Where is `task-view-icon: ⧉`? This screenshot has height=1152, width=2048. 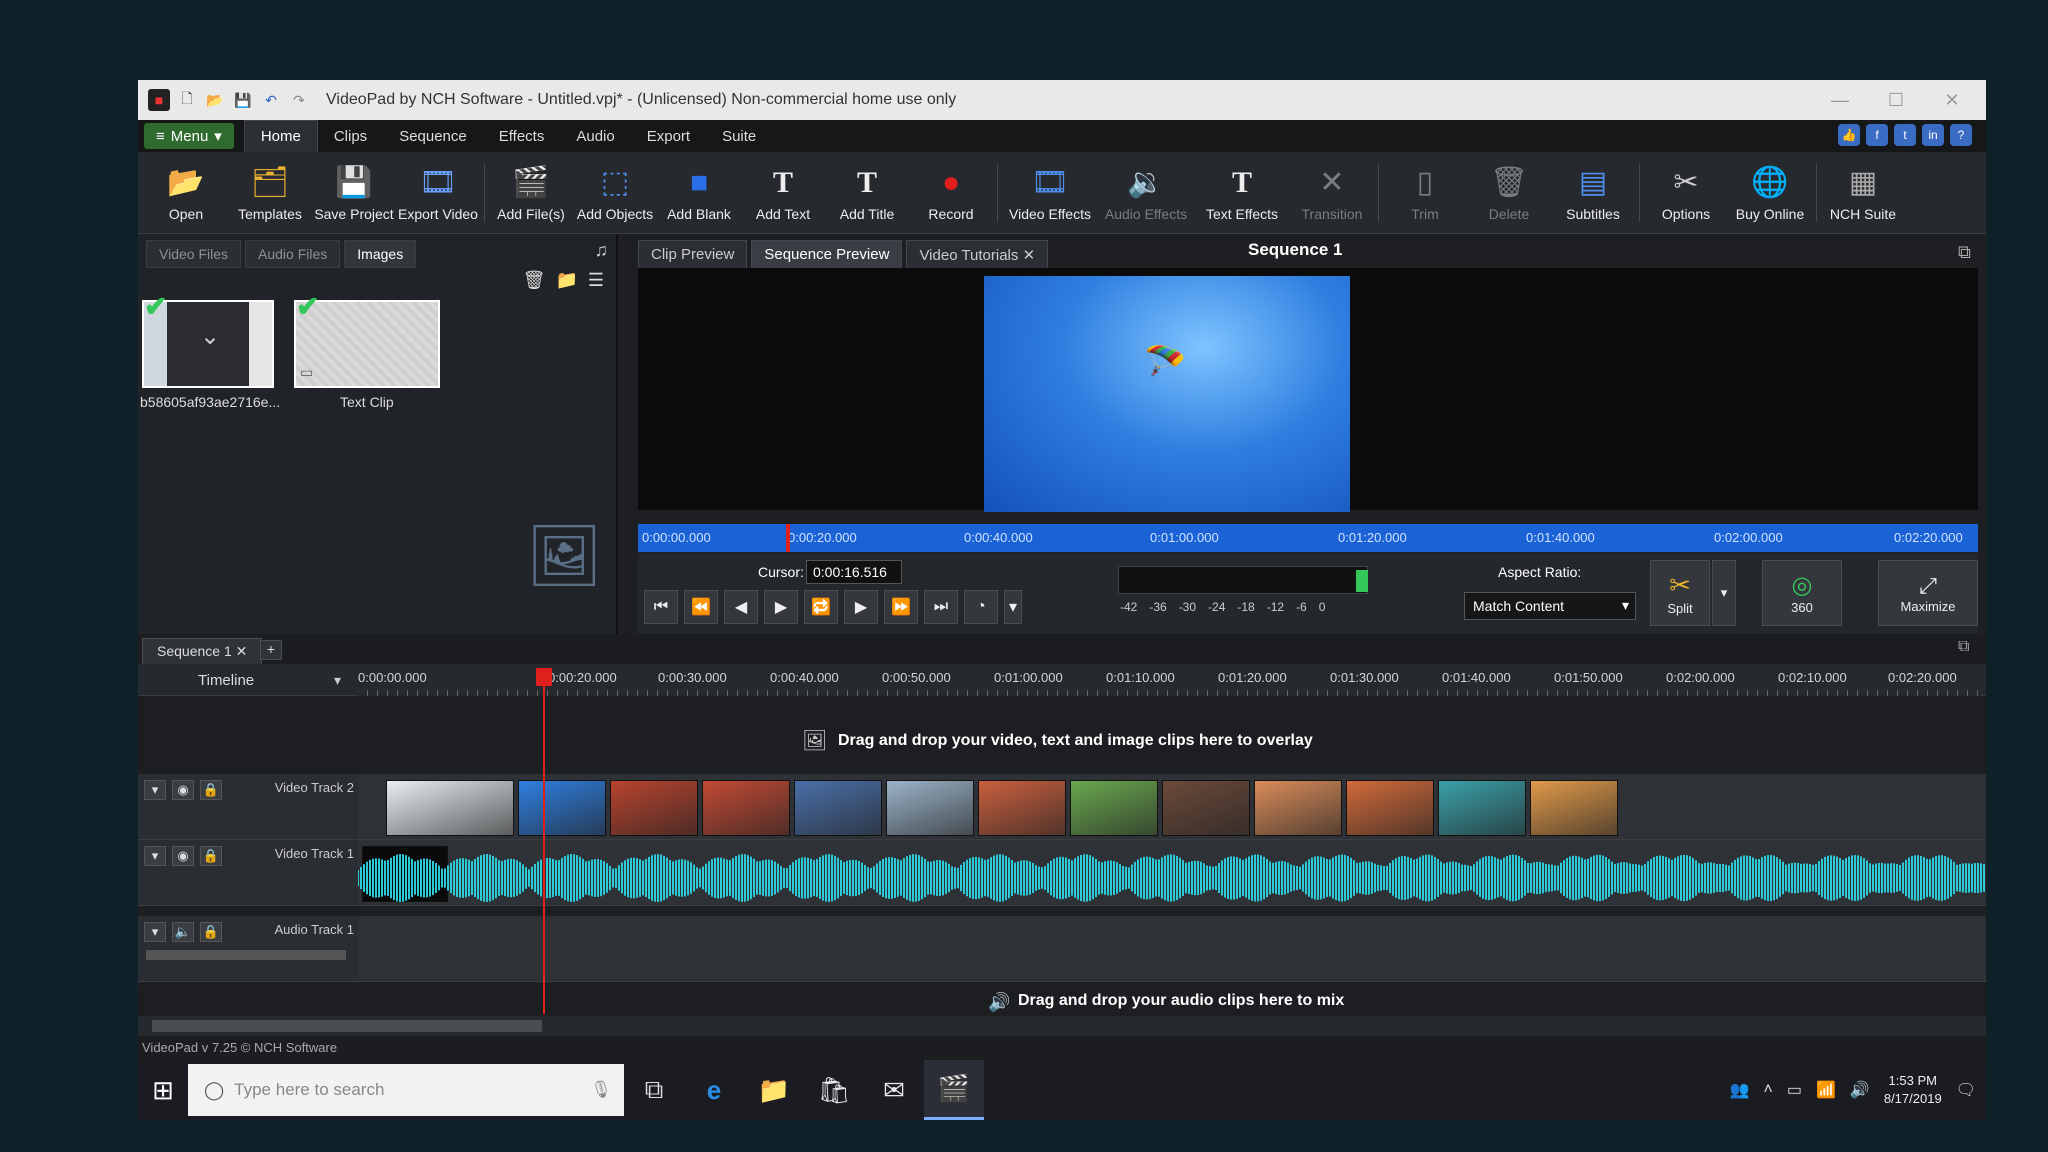 task-view-icon: ⧉ is located at coordinates (654, 1090).